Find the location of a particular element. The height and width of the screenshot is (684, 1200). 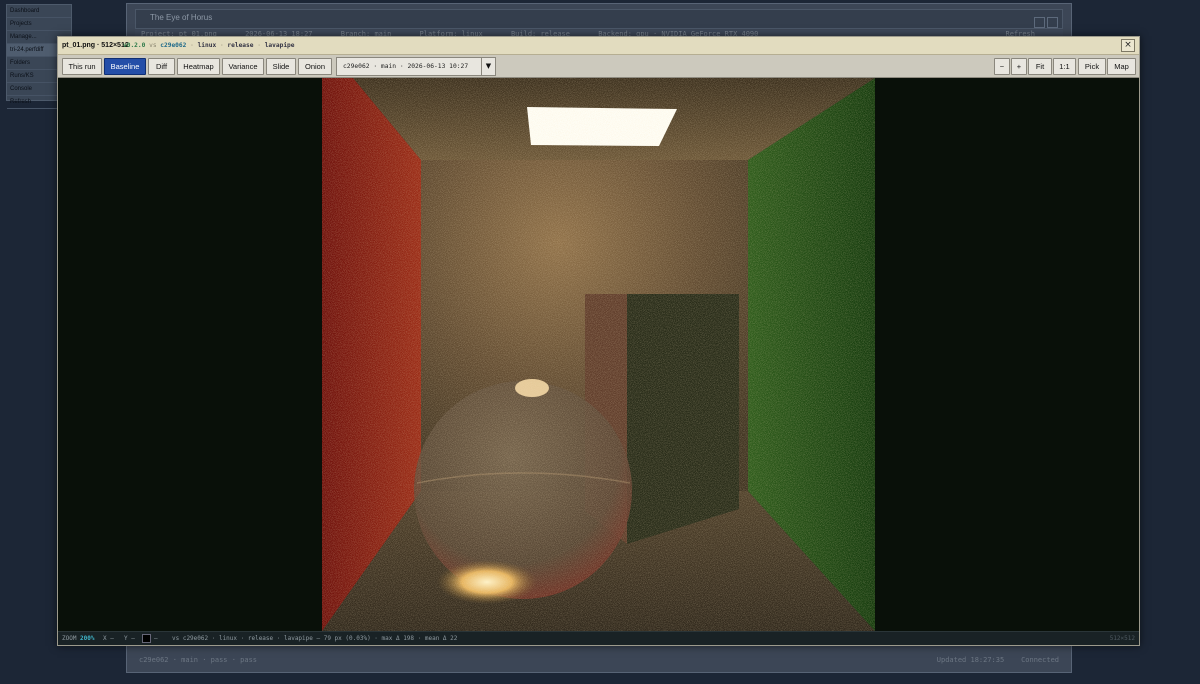

zoom-out-button: − is located at coordinates (1002, 66).